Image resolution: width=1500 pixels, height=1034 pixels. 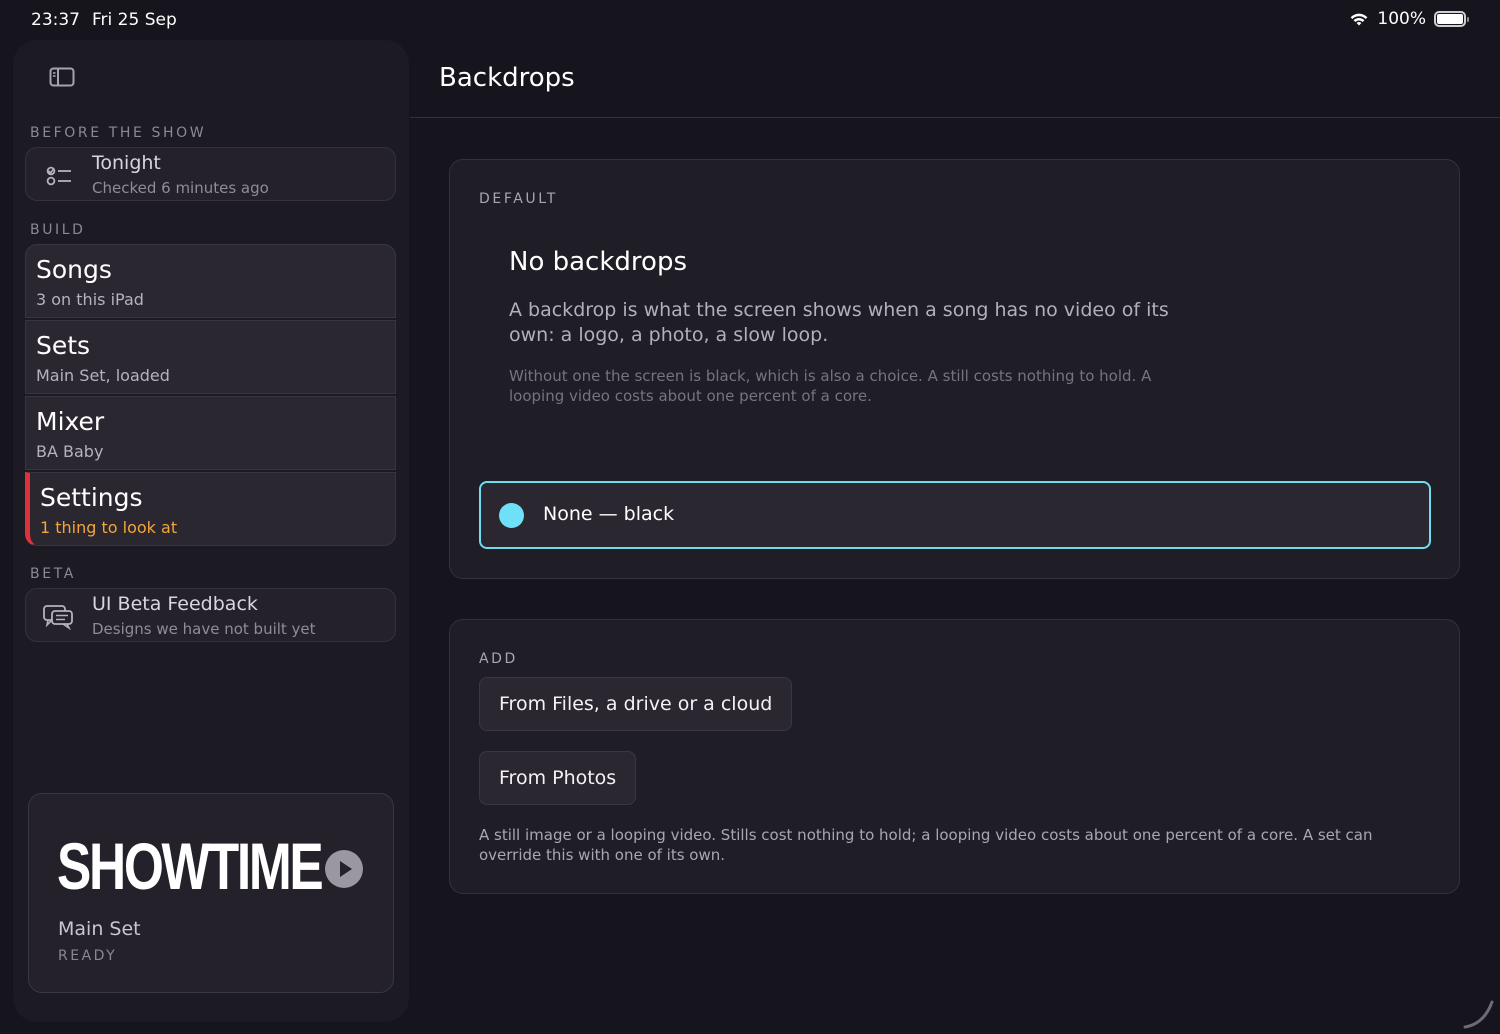 What do you see at coordinates (558, 778) in the screenshot?
I see `from-photos-button: From Photos` at bounding box center [558, 778].